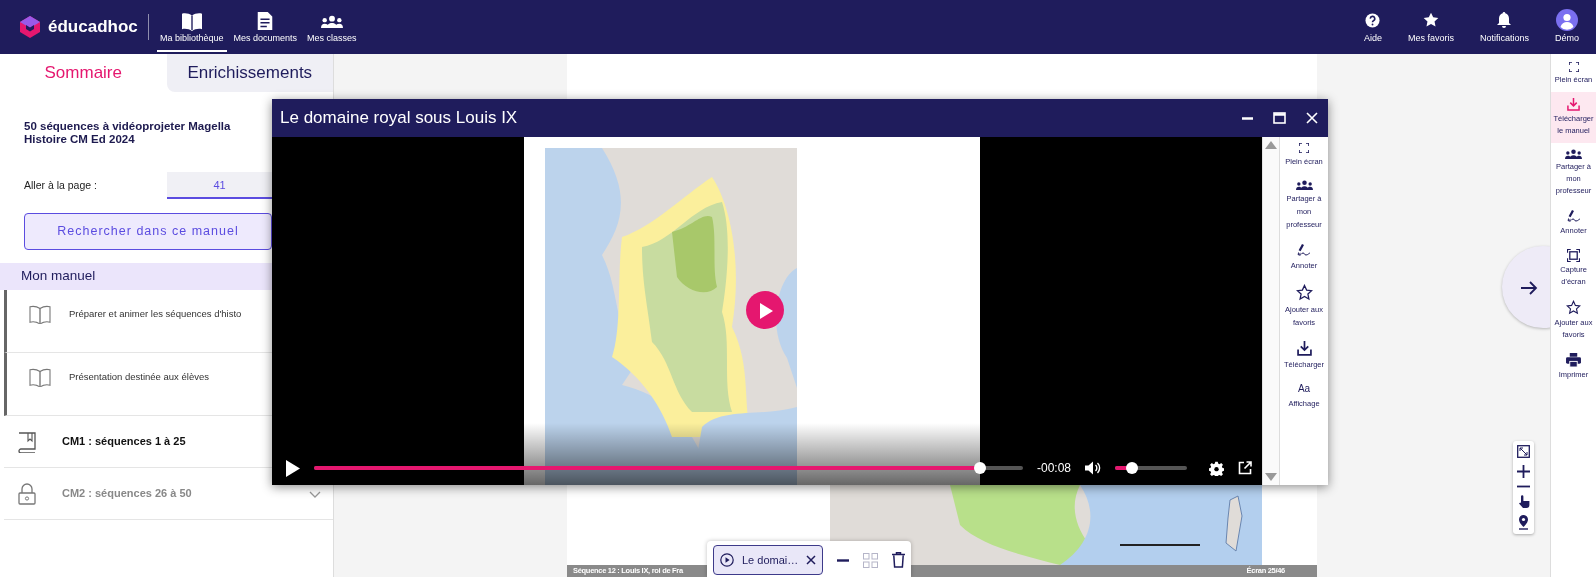 Image resolution: width=1596 pixels, height=577 pixels. What do you see at coordinates (1573, 360) in the screenshot?
I see `printer-icon` at bounding box center [1573, 360].